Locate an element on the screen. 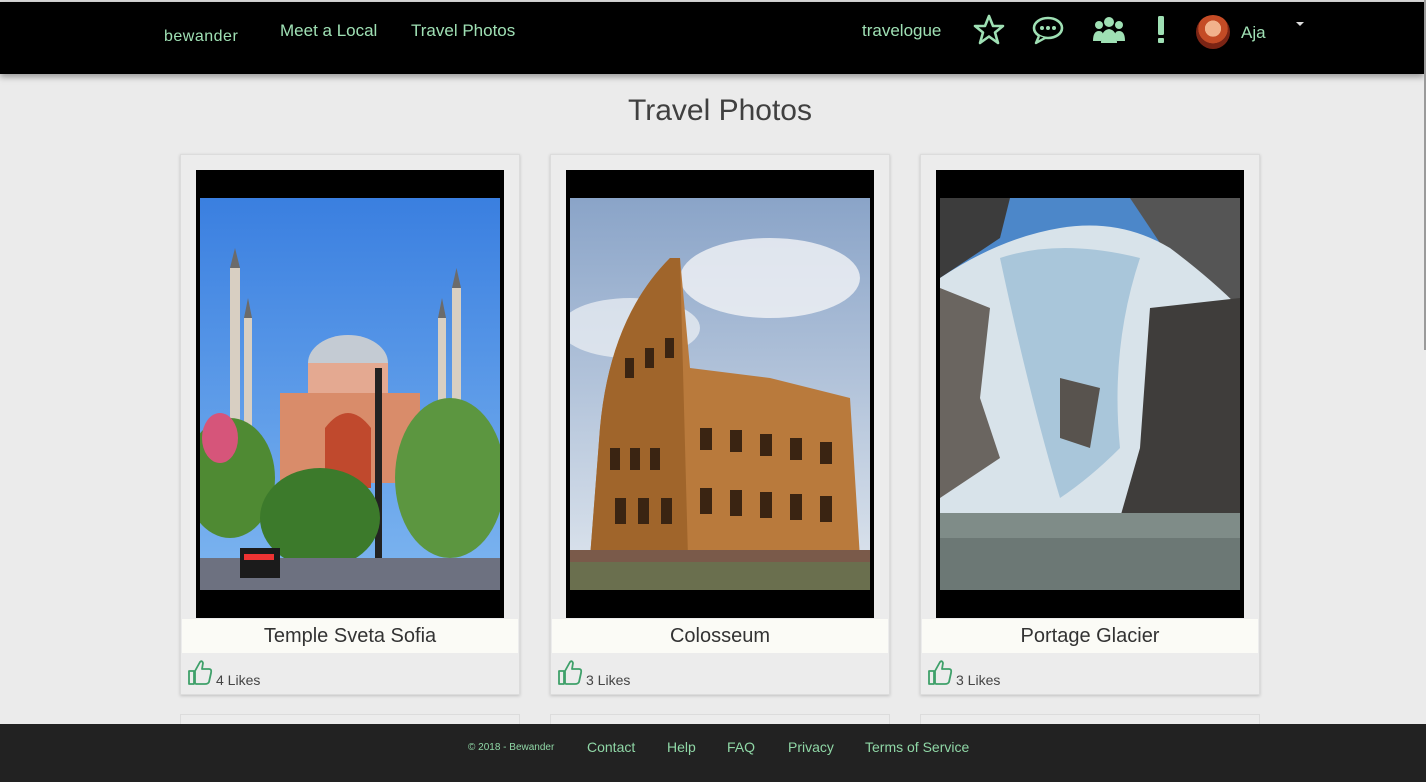 Image resolution: width=1426 pixels, height=782 pixels. nav-travel-photos: Travel Photos is located at coordinates (463, 31).